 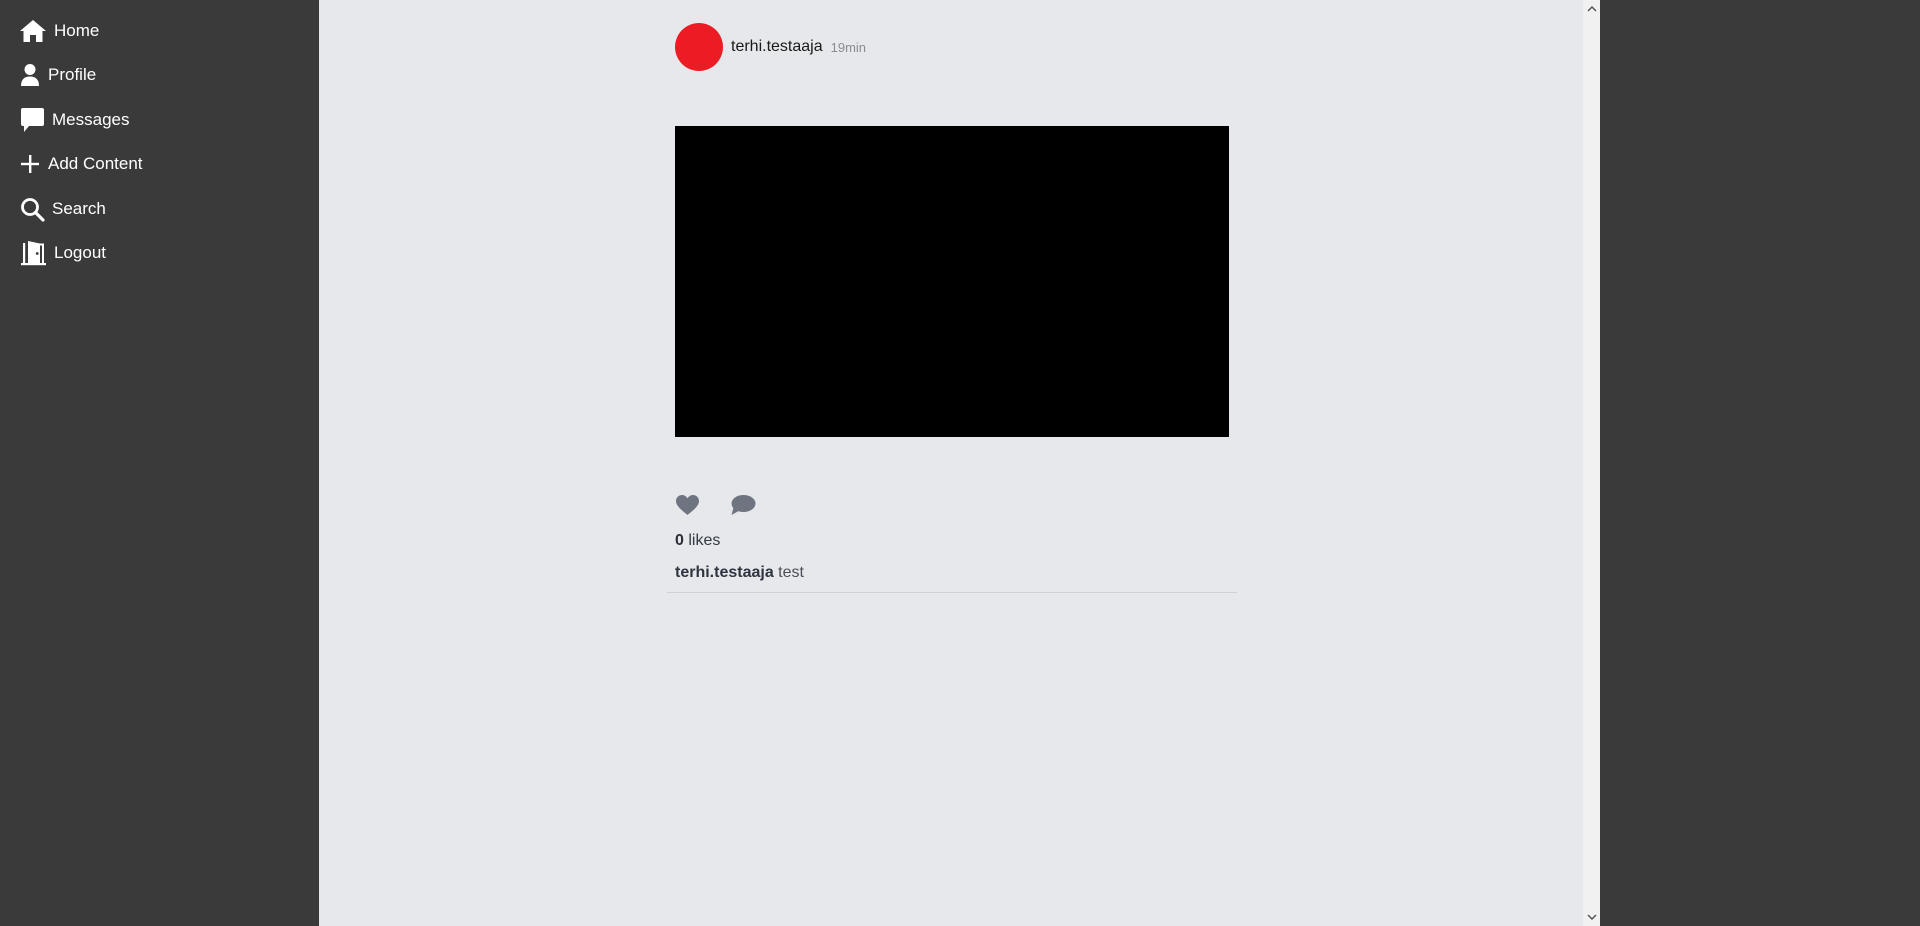 What do you see at coordinates (791, 572) in the screenshot?
I see `caption-text: test` at bounding box center [791, 572].